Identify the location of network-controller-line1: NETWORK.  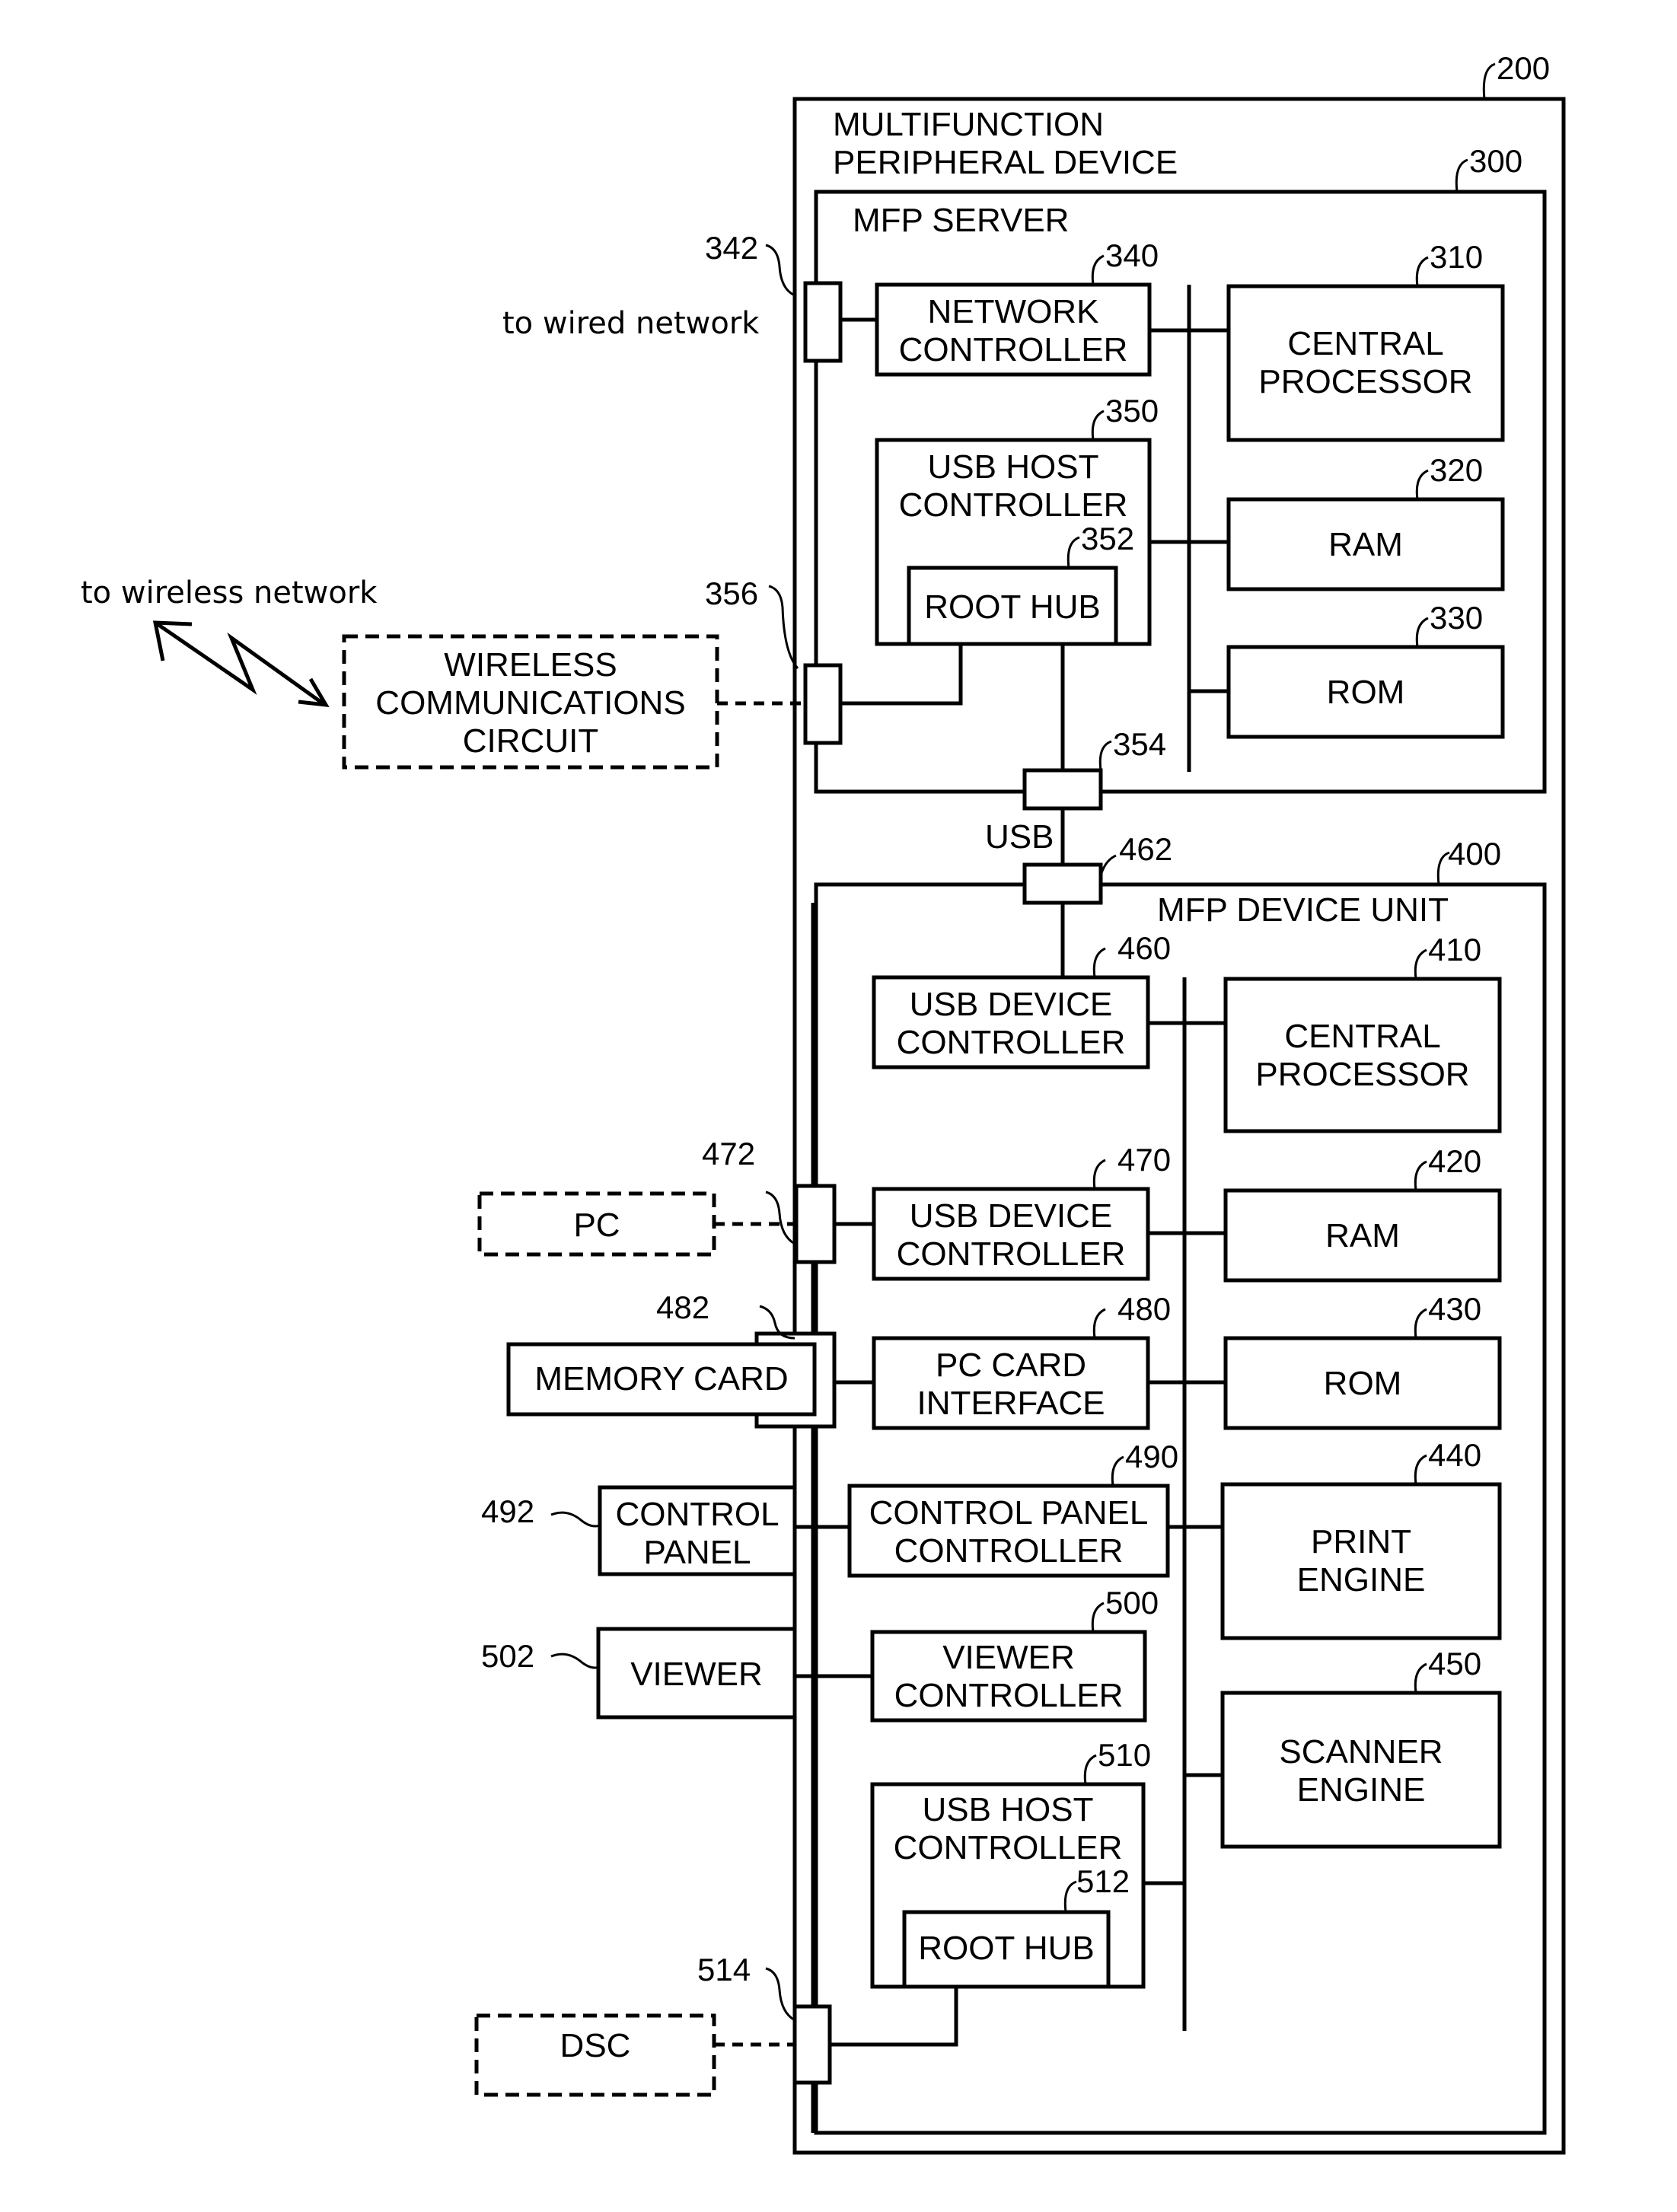
(1013, 311).